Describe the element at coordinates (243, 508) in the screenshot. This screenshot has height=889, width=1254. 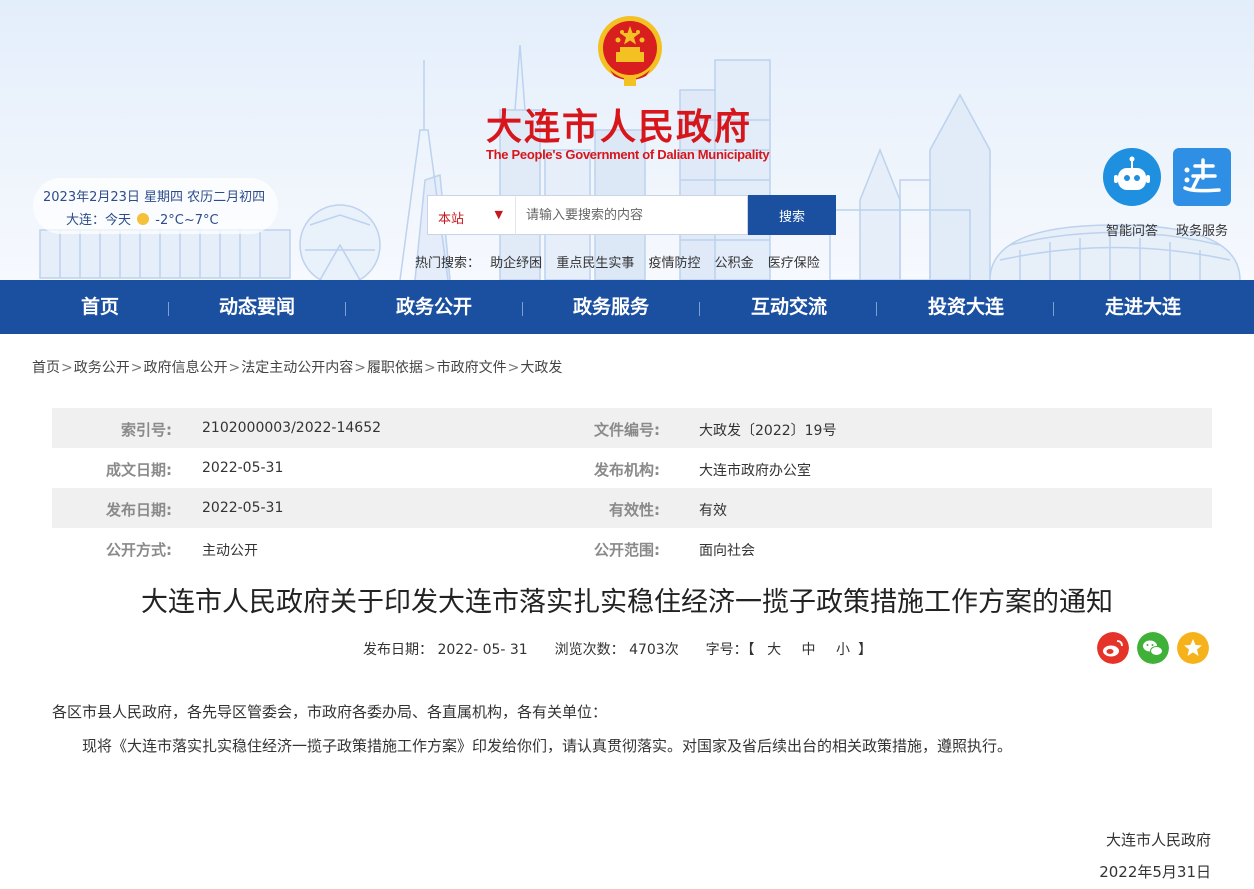
I see `publish-date-value: 2022-05-31` at that location.